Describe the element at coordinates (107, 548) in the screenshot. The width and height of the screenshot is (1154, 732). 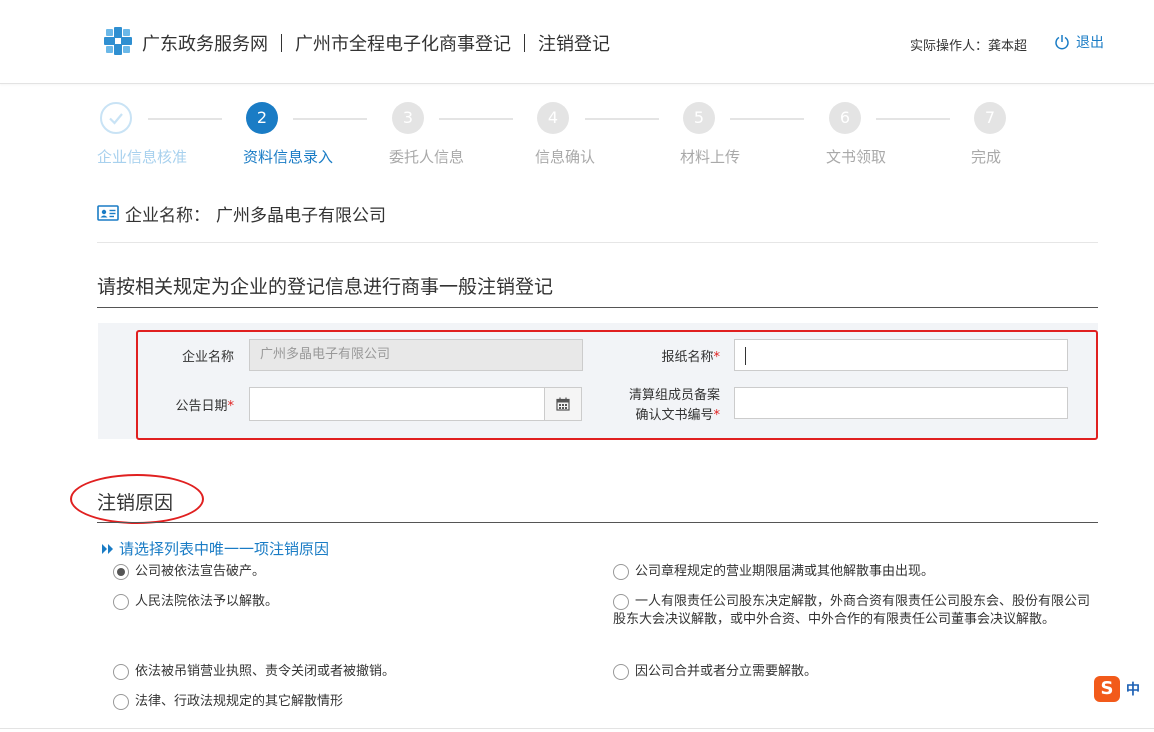
I see `double-chevron-right-icon` at that location.